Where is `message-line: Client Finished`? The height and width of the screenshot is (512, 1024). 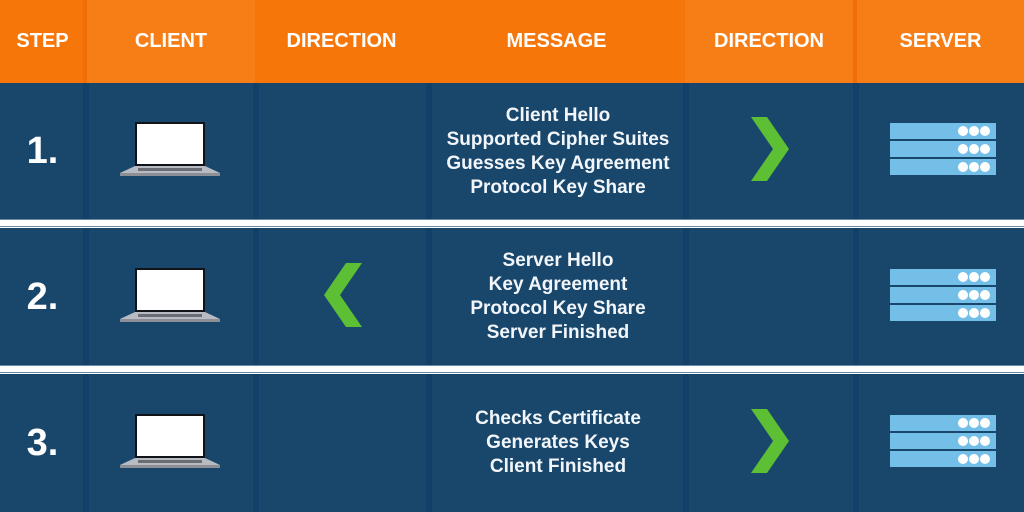
message-line: Client Finished is located at coordinates (558, 466).